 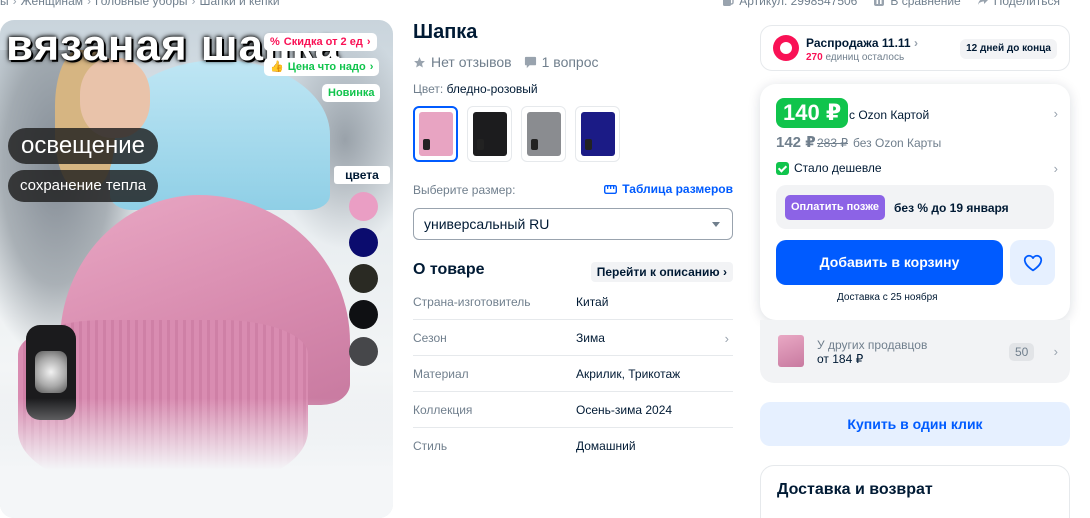 What do you see at coordinates (855, 489) in the screenshot?
I see `delivery-return-heading: Доставка и возврат` at bounding box center [855, 489].